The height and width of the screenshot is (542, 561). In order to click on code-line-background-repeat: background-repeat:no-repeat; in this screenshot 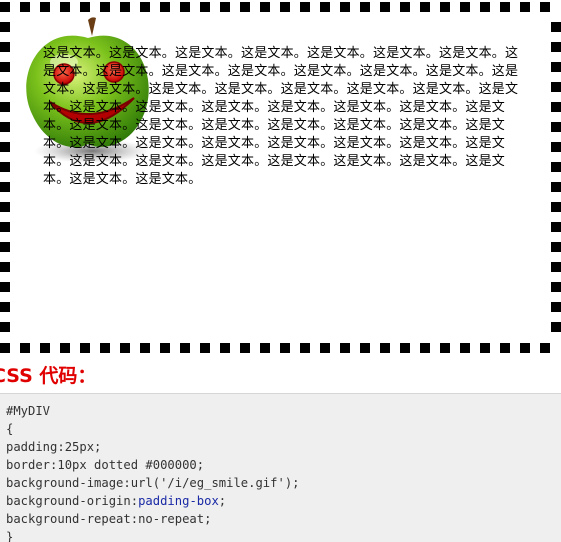, I will do `click(109, 519)`.